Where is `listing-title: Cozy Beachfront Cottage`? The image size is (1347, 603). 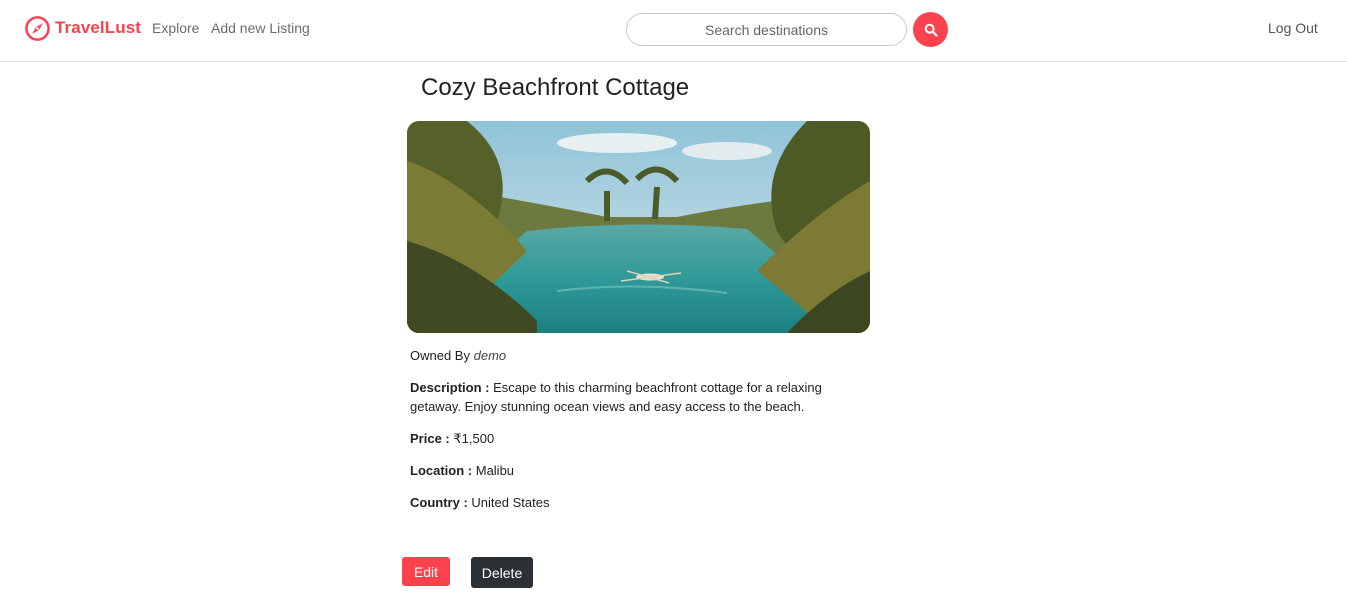
listing-title: Cozy Beachfront Cottage is located at coordinates (555, 87).